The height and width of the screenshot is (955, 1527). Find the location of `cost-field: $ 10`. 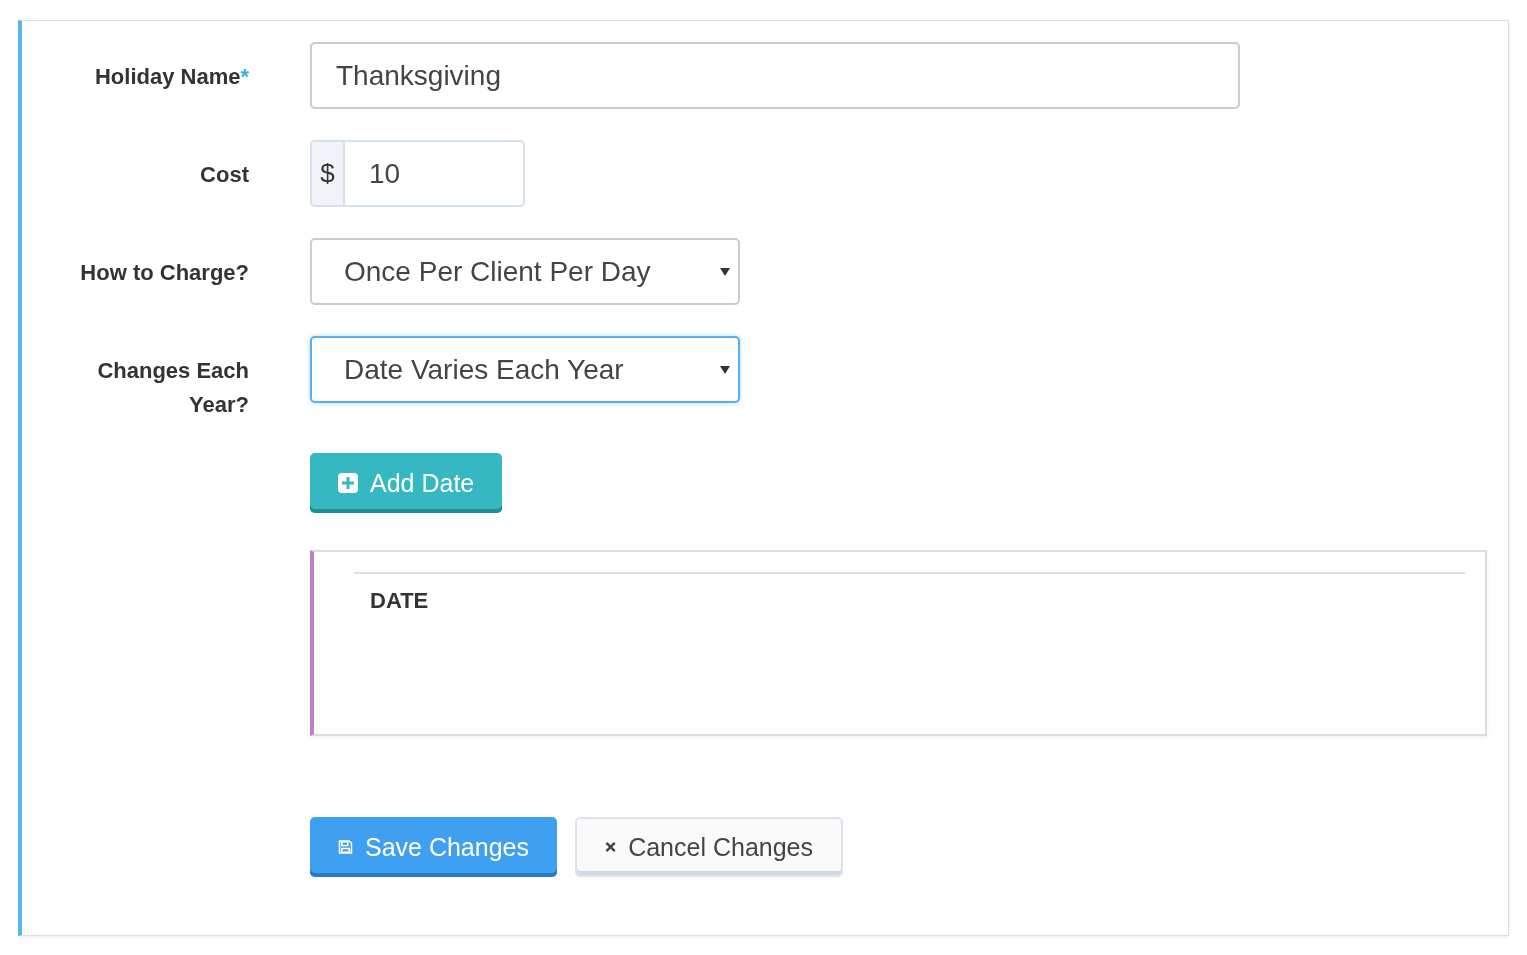

cost-field: $ 10 is located at coordinates (417, 173).